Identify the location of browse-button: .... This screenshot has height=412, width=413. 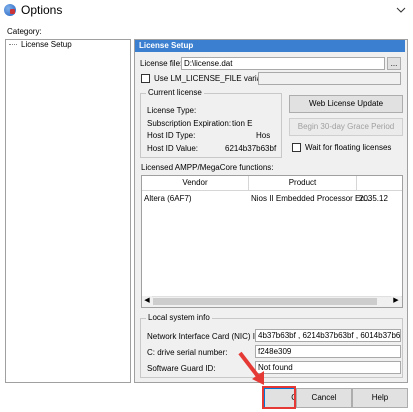
(394, 63).